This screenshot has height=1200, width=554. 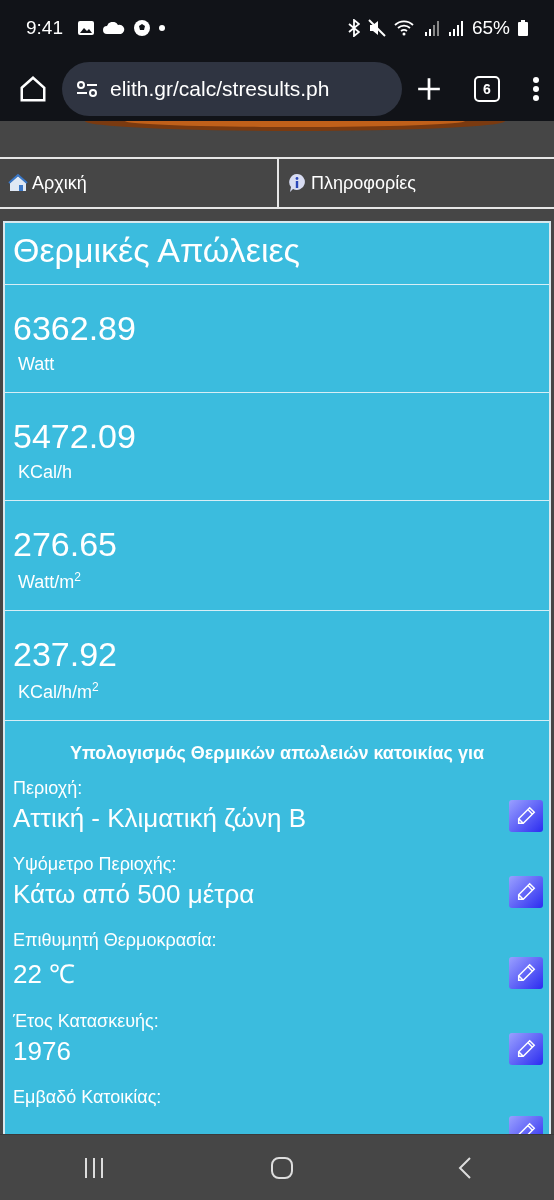 I want to click on house-icon, so click(x=18, y=183).